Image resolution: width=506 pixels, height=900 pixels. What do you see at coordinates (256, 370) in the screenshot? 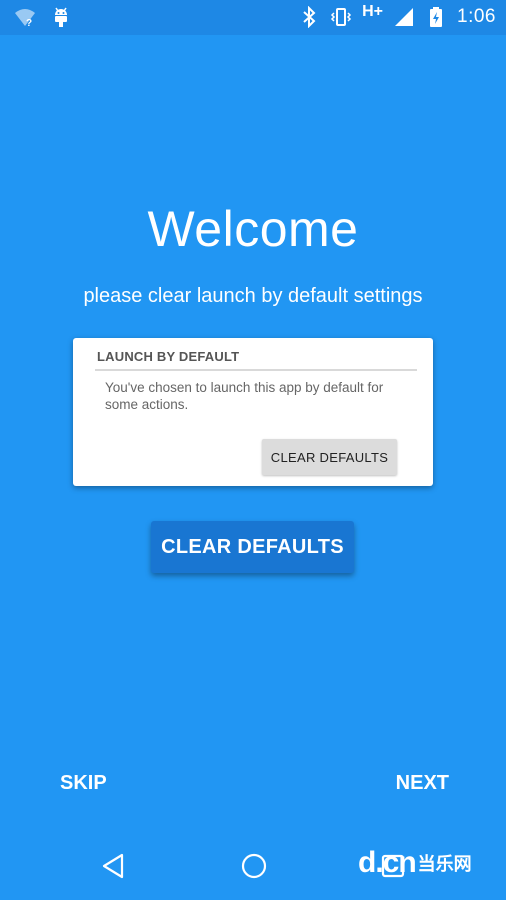
I see `card-divider` at bounding box center [256, 370].